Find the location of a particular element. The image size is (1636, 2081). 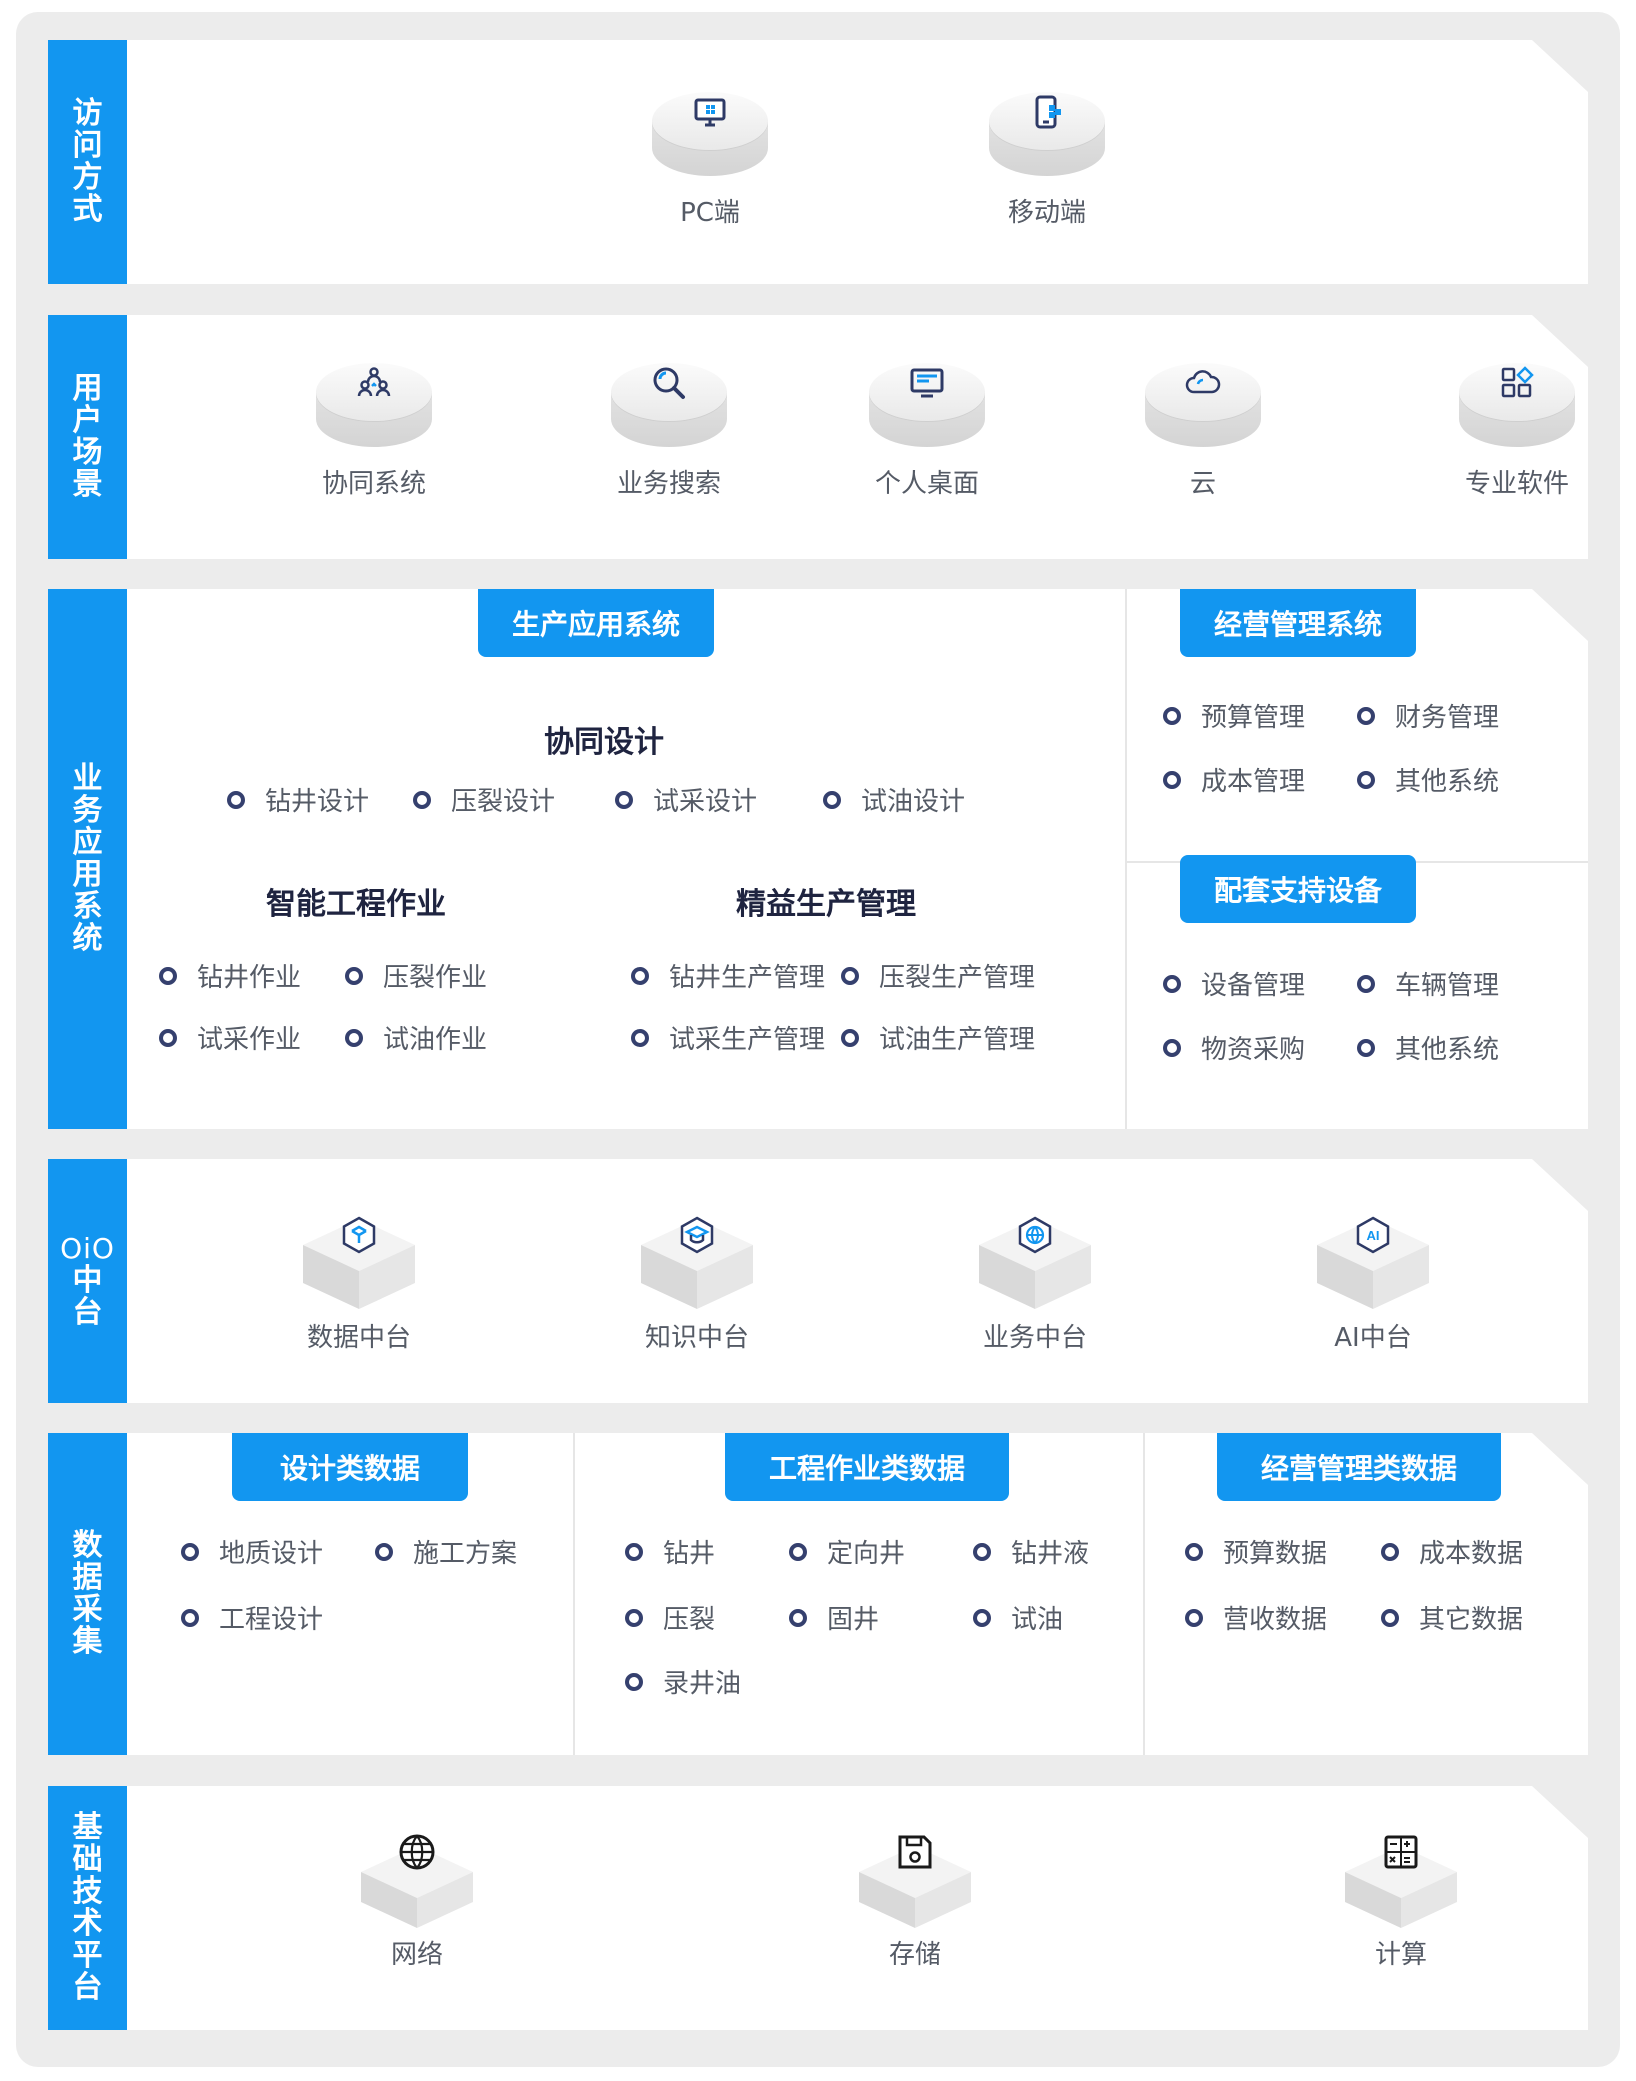

middle-item-knowledge: 知识中台 is located at coordinates (697, 1282).